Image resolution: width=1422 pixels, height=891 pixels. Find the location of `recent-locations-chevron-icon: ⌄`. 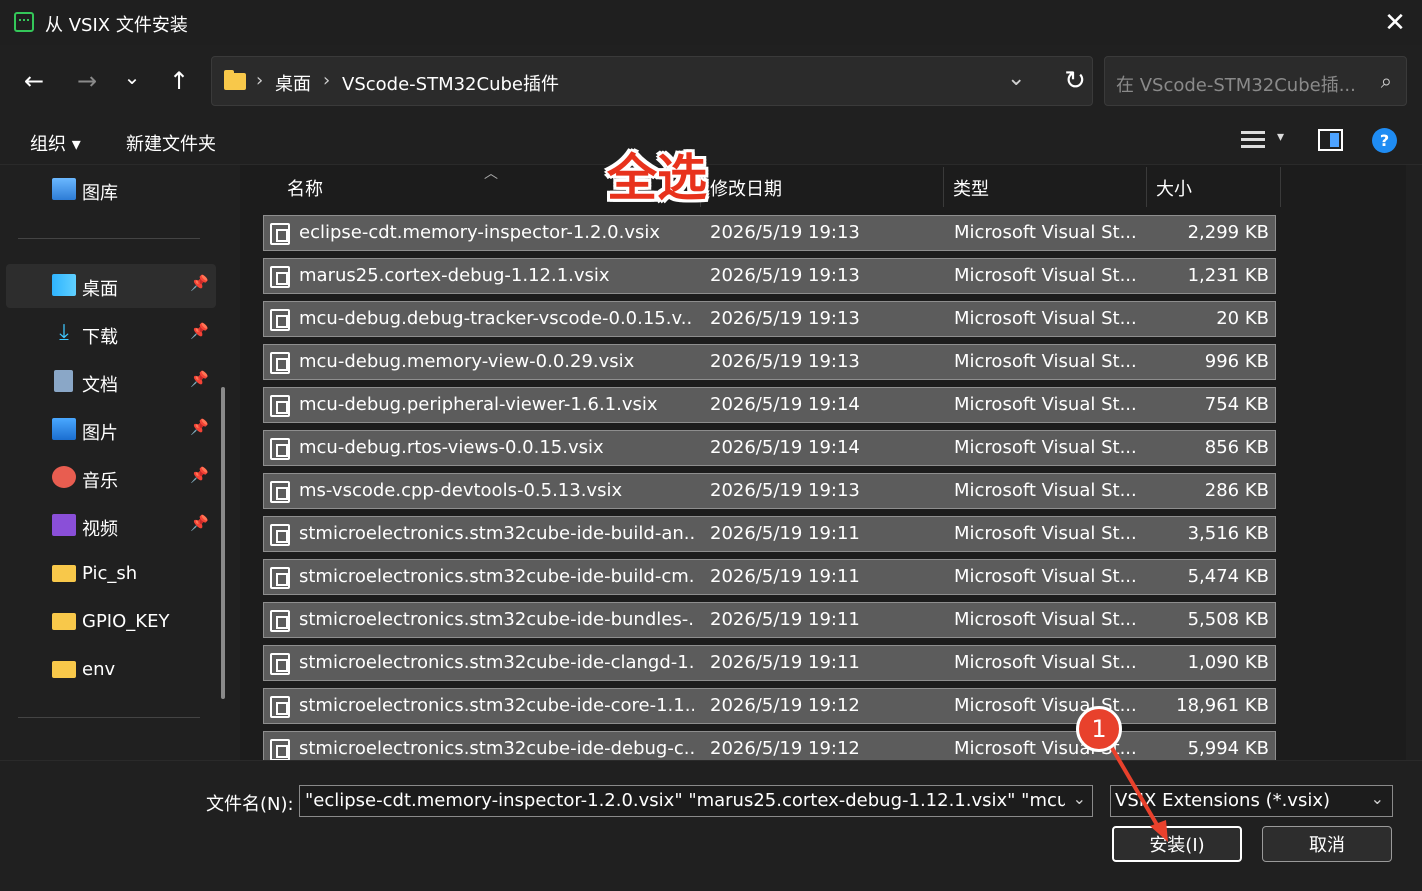

recent-locations-chevron-icon: ⌄ is located at coordinates (132, 77).